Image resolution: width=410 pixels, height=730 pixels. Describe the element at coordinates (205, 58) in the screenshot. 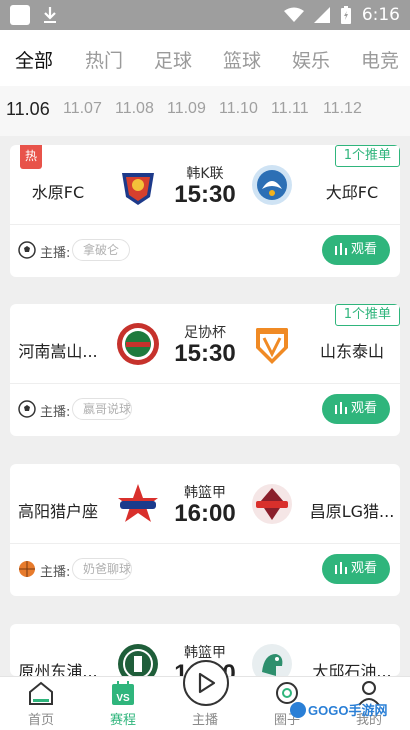

I see `category-tabs: 全部 热门 足球 篮球 娱乐 电竞` at that location.